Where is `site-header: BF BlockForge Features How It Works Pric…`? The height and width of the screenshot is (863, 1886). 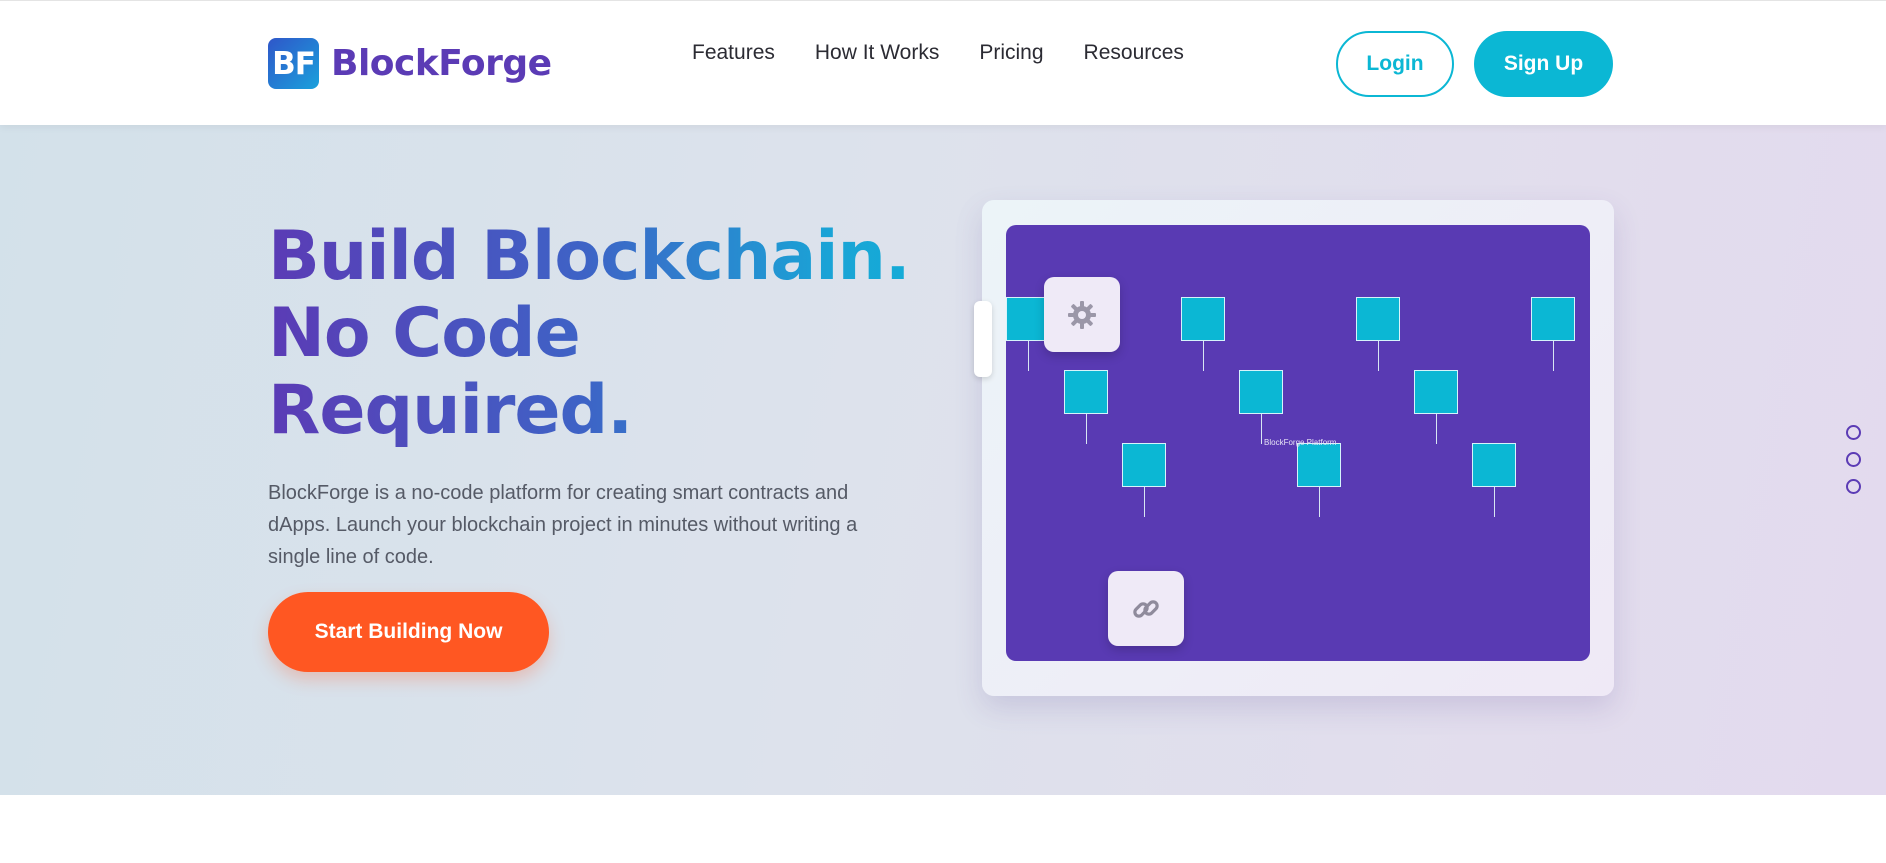
site-header: BF BlockForge Features How It Works Pric… is located at coordinates (943, 62).